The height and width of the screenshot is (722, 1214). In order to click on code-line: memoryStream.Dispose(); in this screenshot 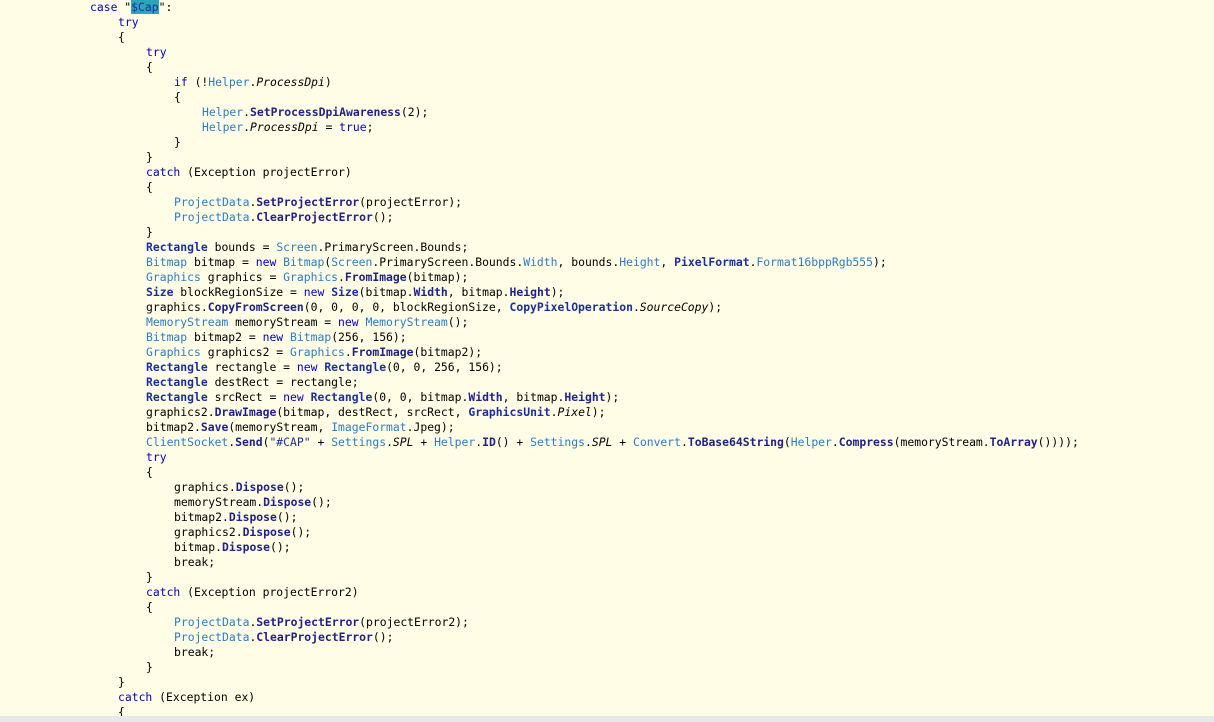, I will do `click(253, 502)`.